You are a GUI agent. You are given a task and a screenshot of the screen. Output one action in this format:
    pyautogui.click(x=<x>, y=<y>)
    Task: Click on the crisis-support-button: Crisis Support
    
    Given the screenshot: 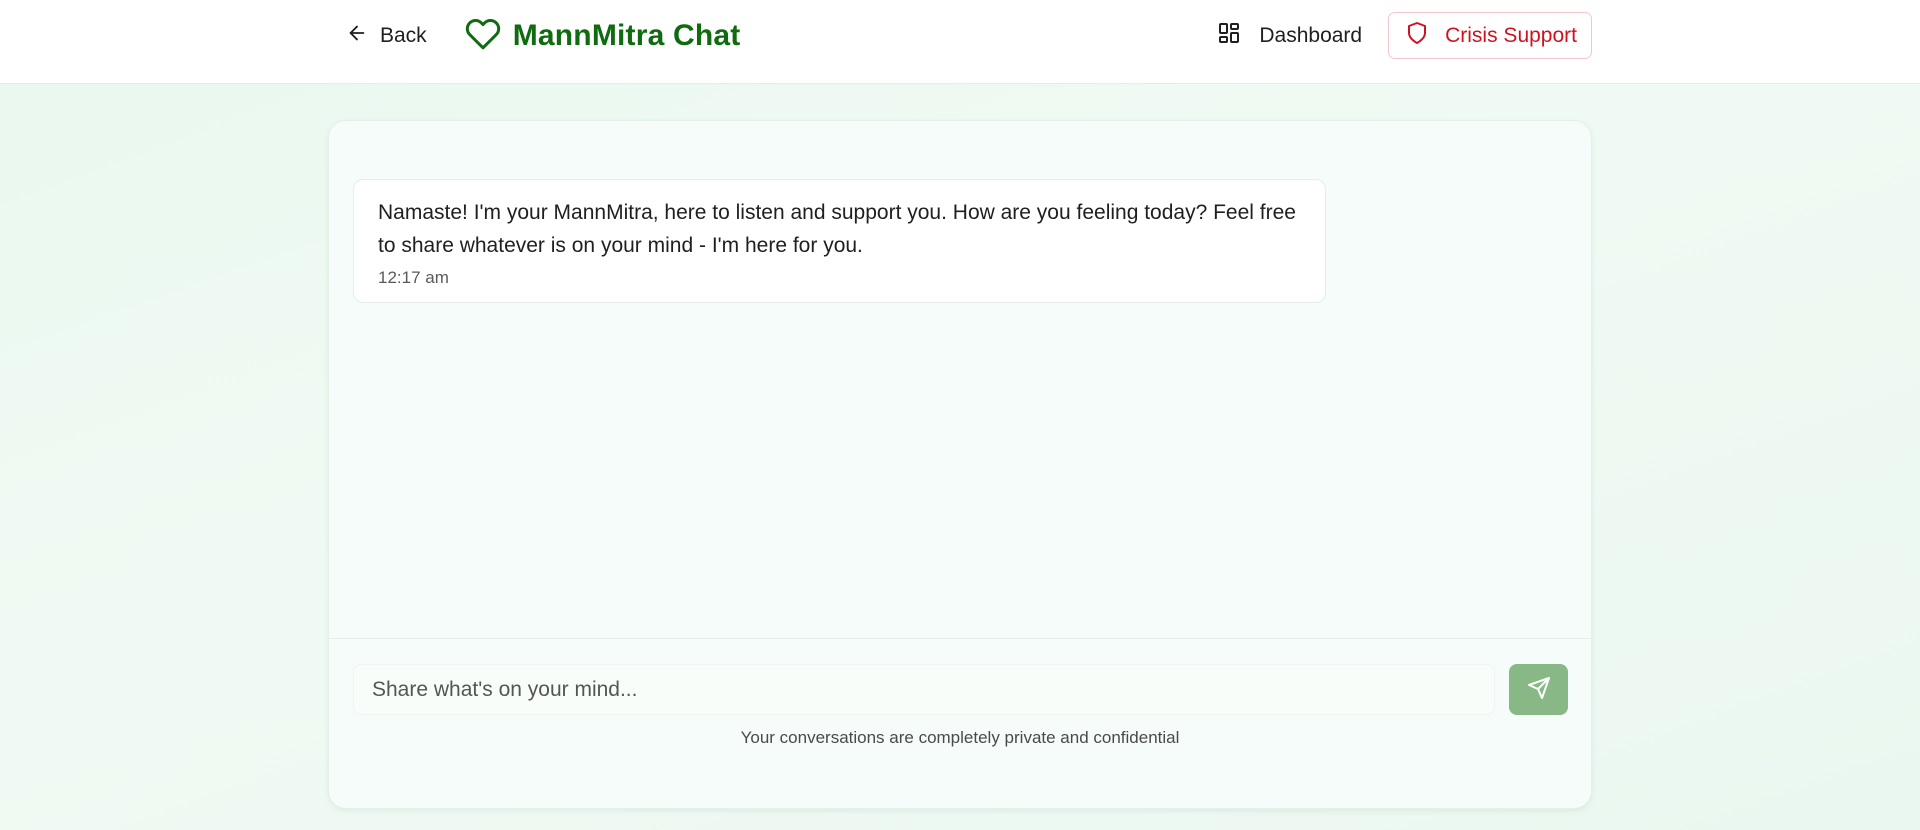 What is the action you would take?
    pyautogui.click(x=1490, y=35)
    